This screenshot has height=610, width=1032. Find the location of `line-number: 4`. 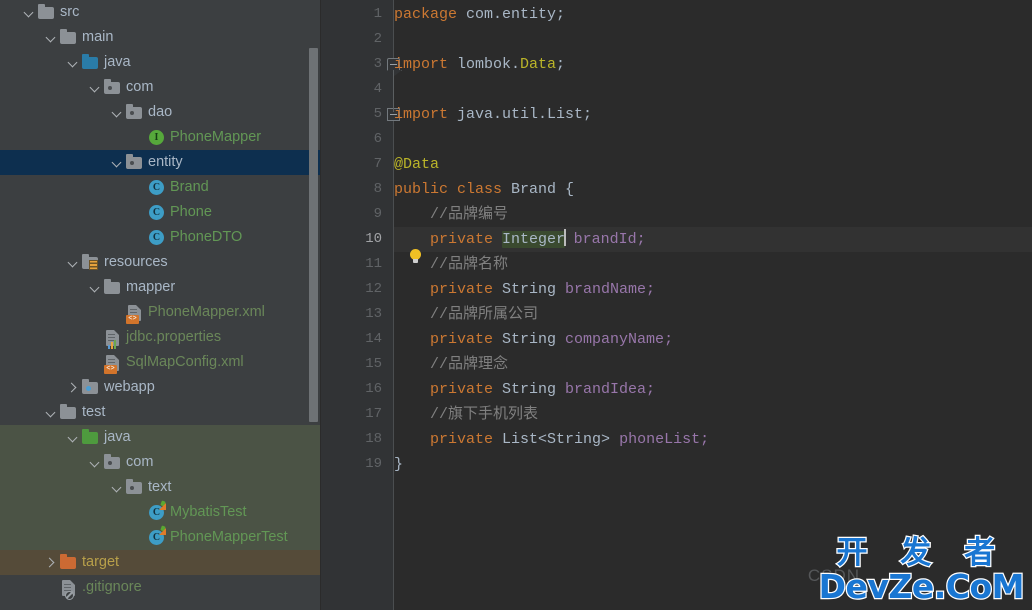

line-number: 4 is located at coordinates (377, 89).